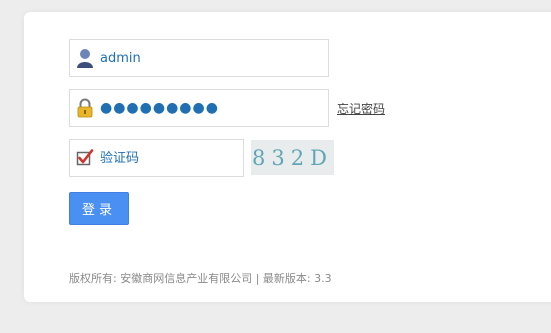 This screenshot has width=551, height=333. Describe the element at coordinates (292, 157) in the screenshot. I see `captcha-image: 832D` at that location.